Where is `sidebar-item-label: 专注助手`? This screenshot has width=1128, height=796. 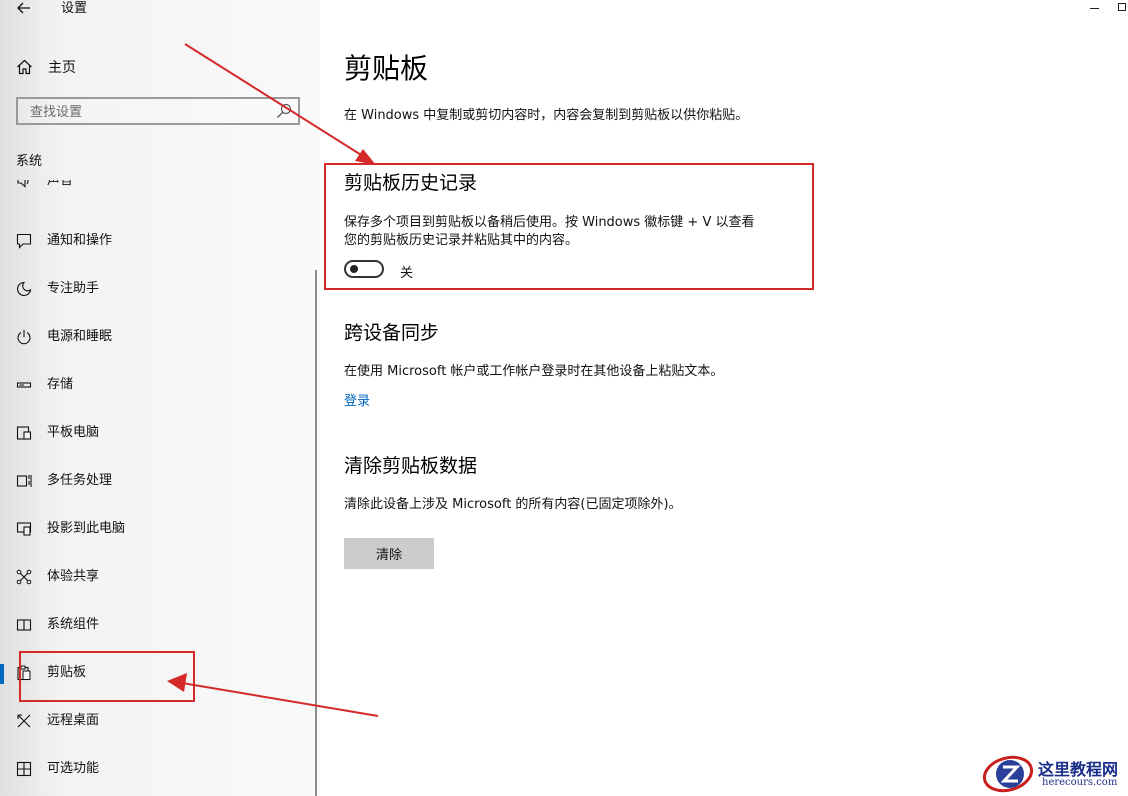
sidebar-item-label: 专注助手 is located at coordinates (73, 288).